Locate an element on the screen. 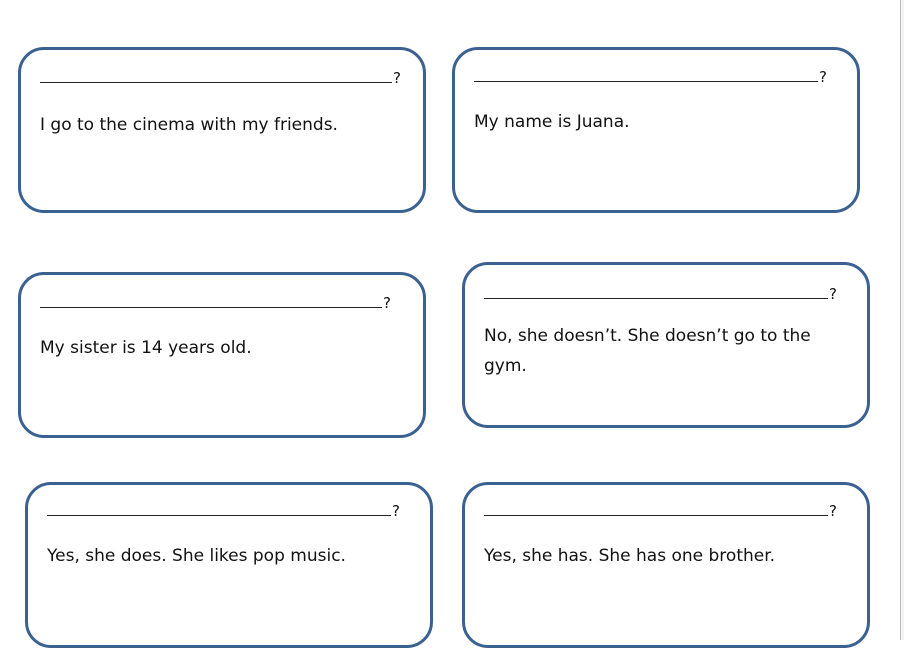 The width and height of the screenshot is (904, 648). question-blank-6: ? is located at coordinates (660, 511).